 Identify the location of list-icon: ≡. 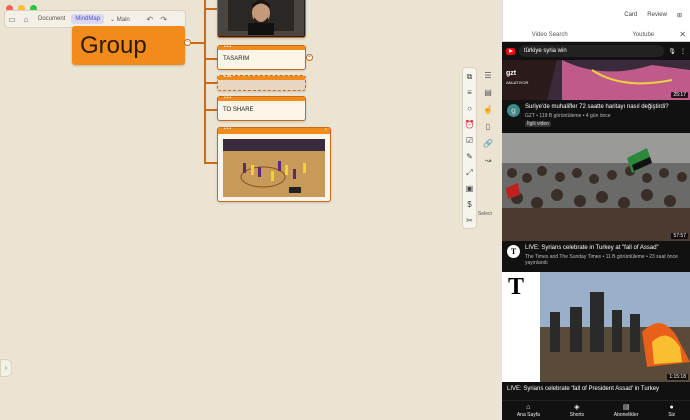
(469, 93).